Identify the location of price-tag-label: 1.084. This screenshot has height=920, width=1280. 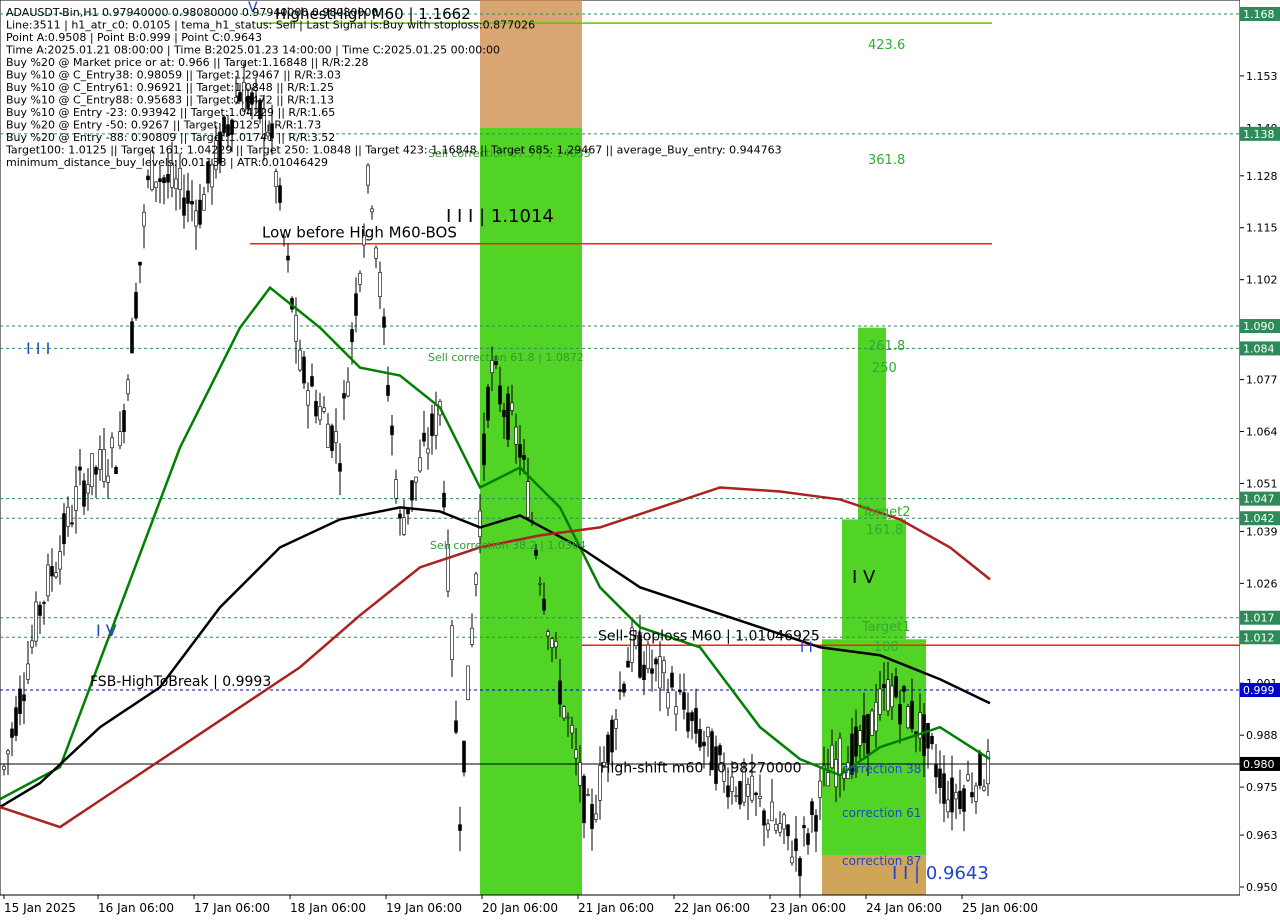
(1259, 348).